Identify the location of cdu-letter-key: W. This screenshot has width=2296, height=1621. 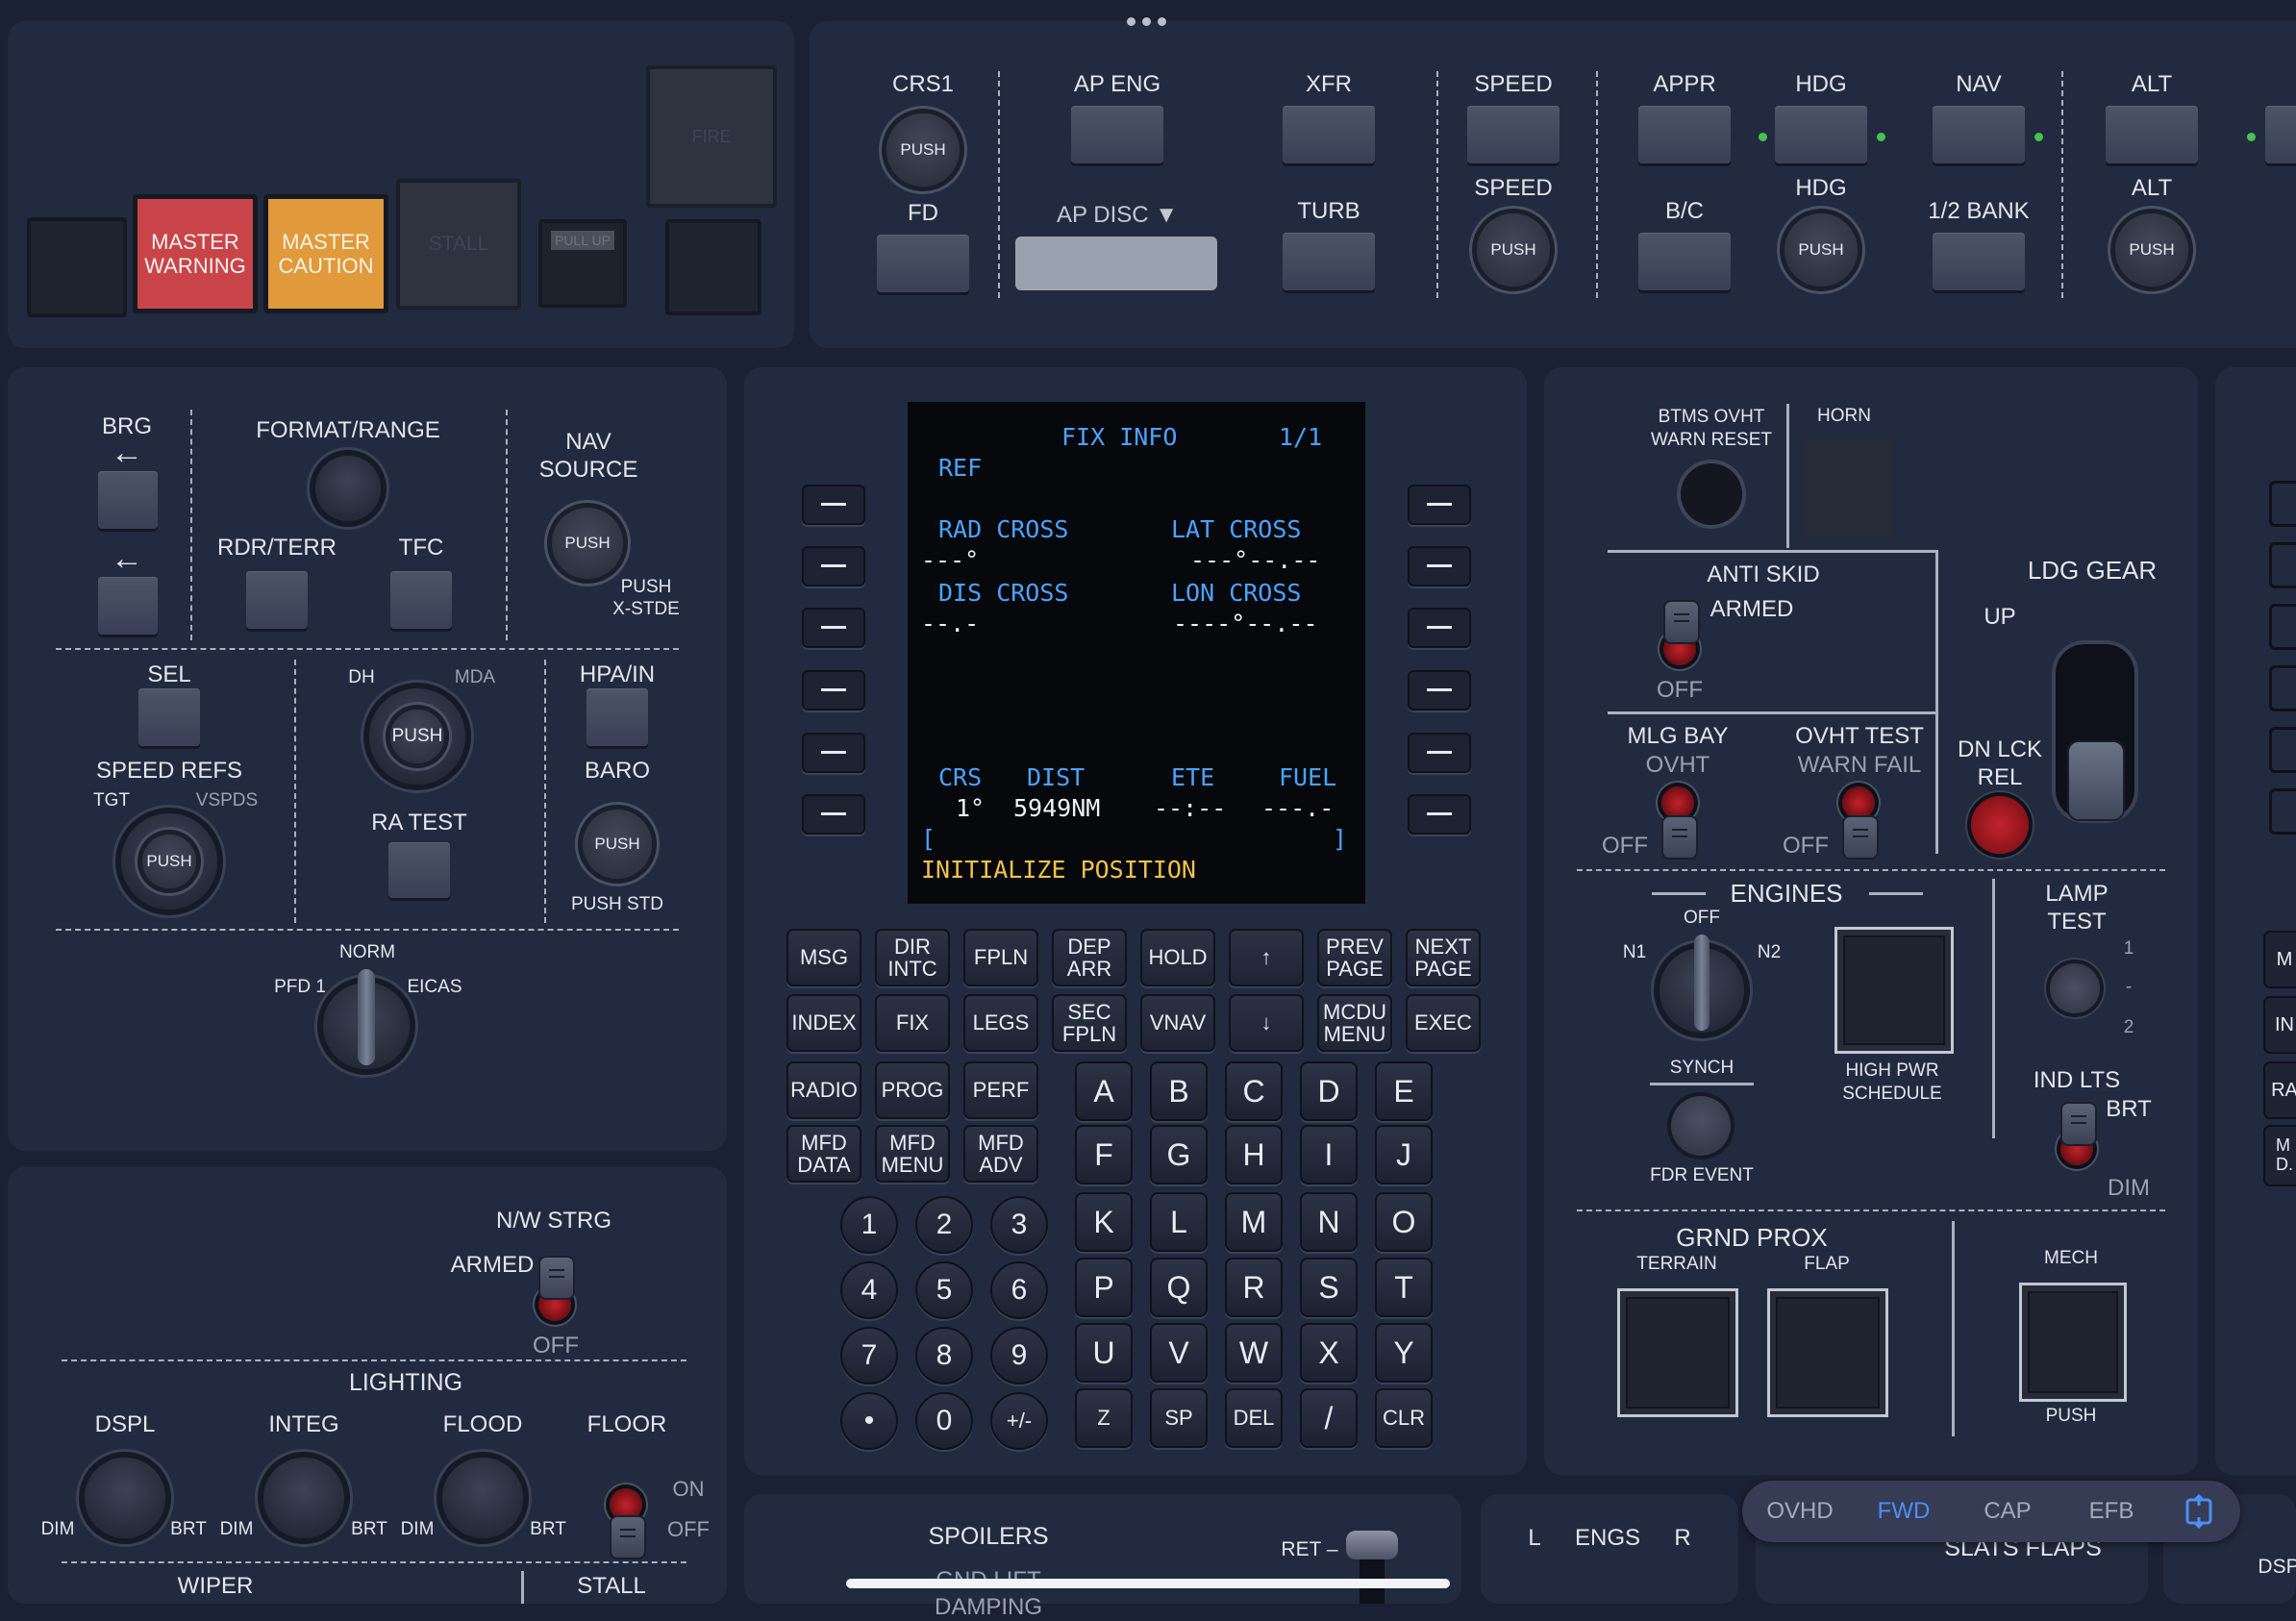
(1254, 1353).